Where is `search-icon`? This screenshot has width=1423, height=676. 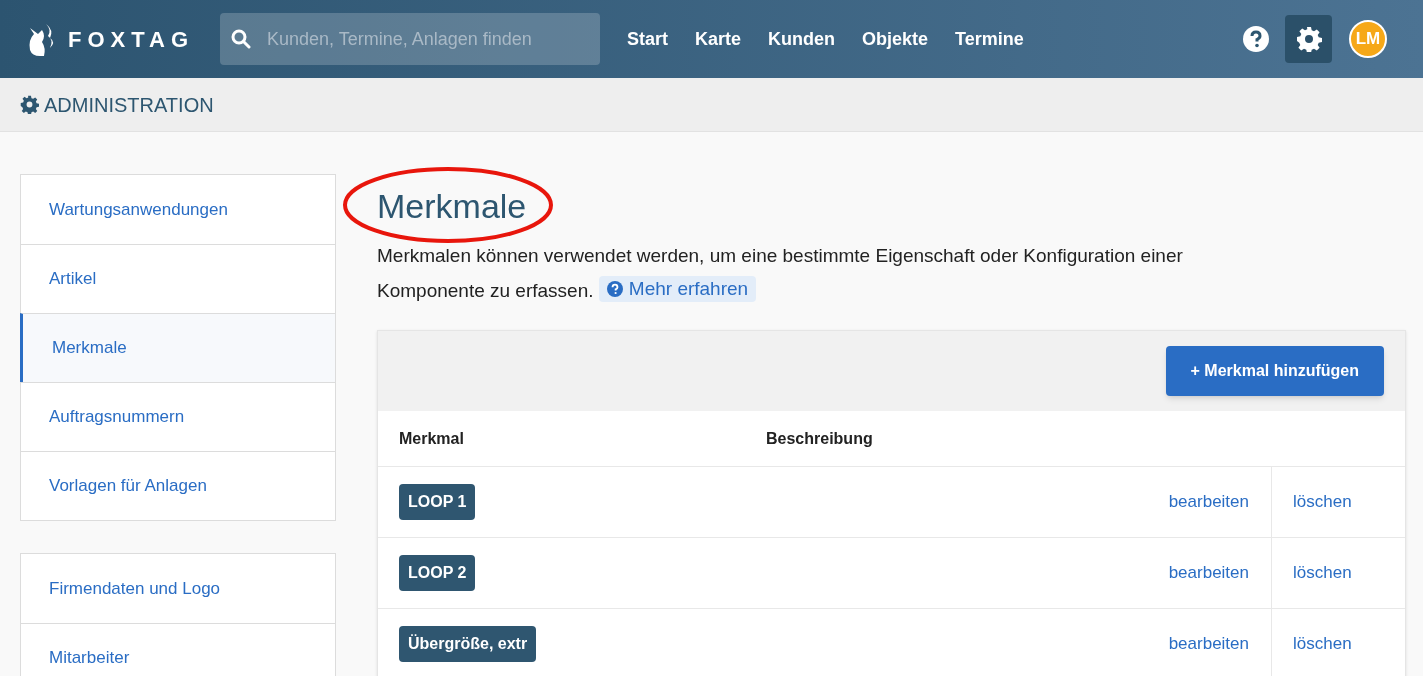
search-icon is located at coordinates (241, 39).